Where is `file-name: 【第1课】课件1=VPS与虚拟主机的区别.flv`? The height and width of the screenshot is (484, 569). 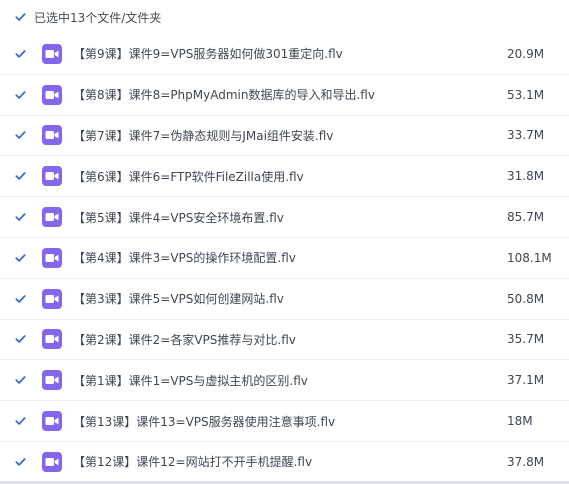 file-name: 【第1课】课件1=VPS与虚拟主机的区别.flv is located at coordinates (190, 380).